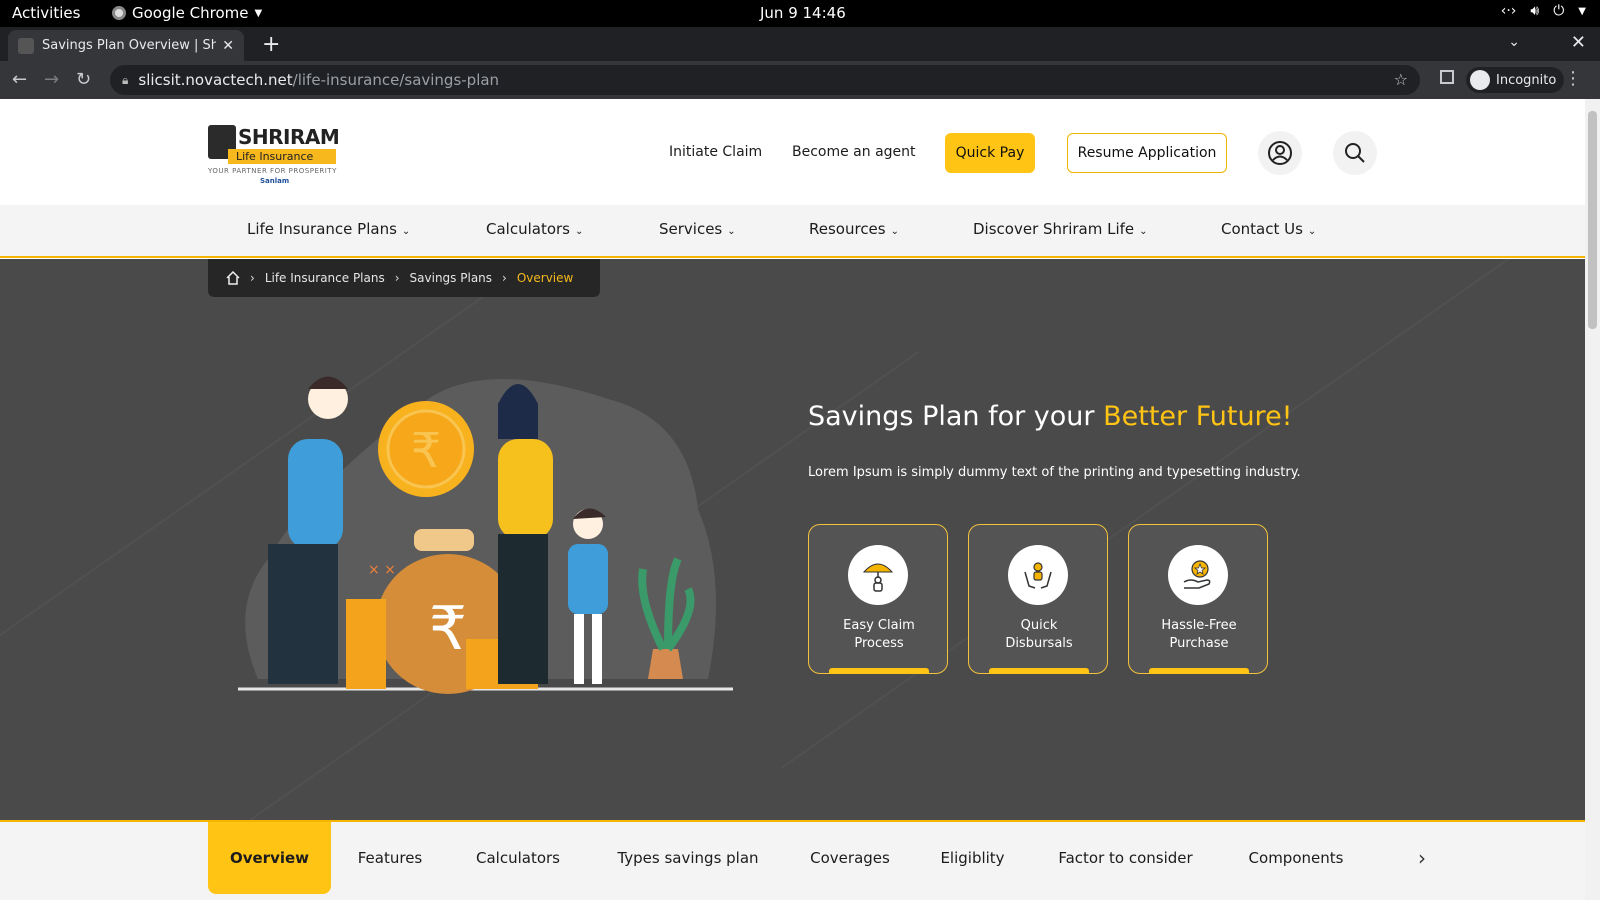 The width and height of the screenshot is (1600, 900). I want to click on account-button, so click(1280, 153).